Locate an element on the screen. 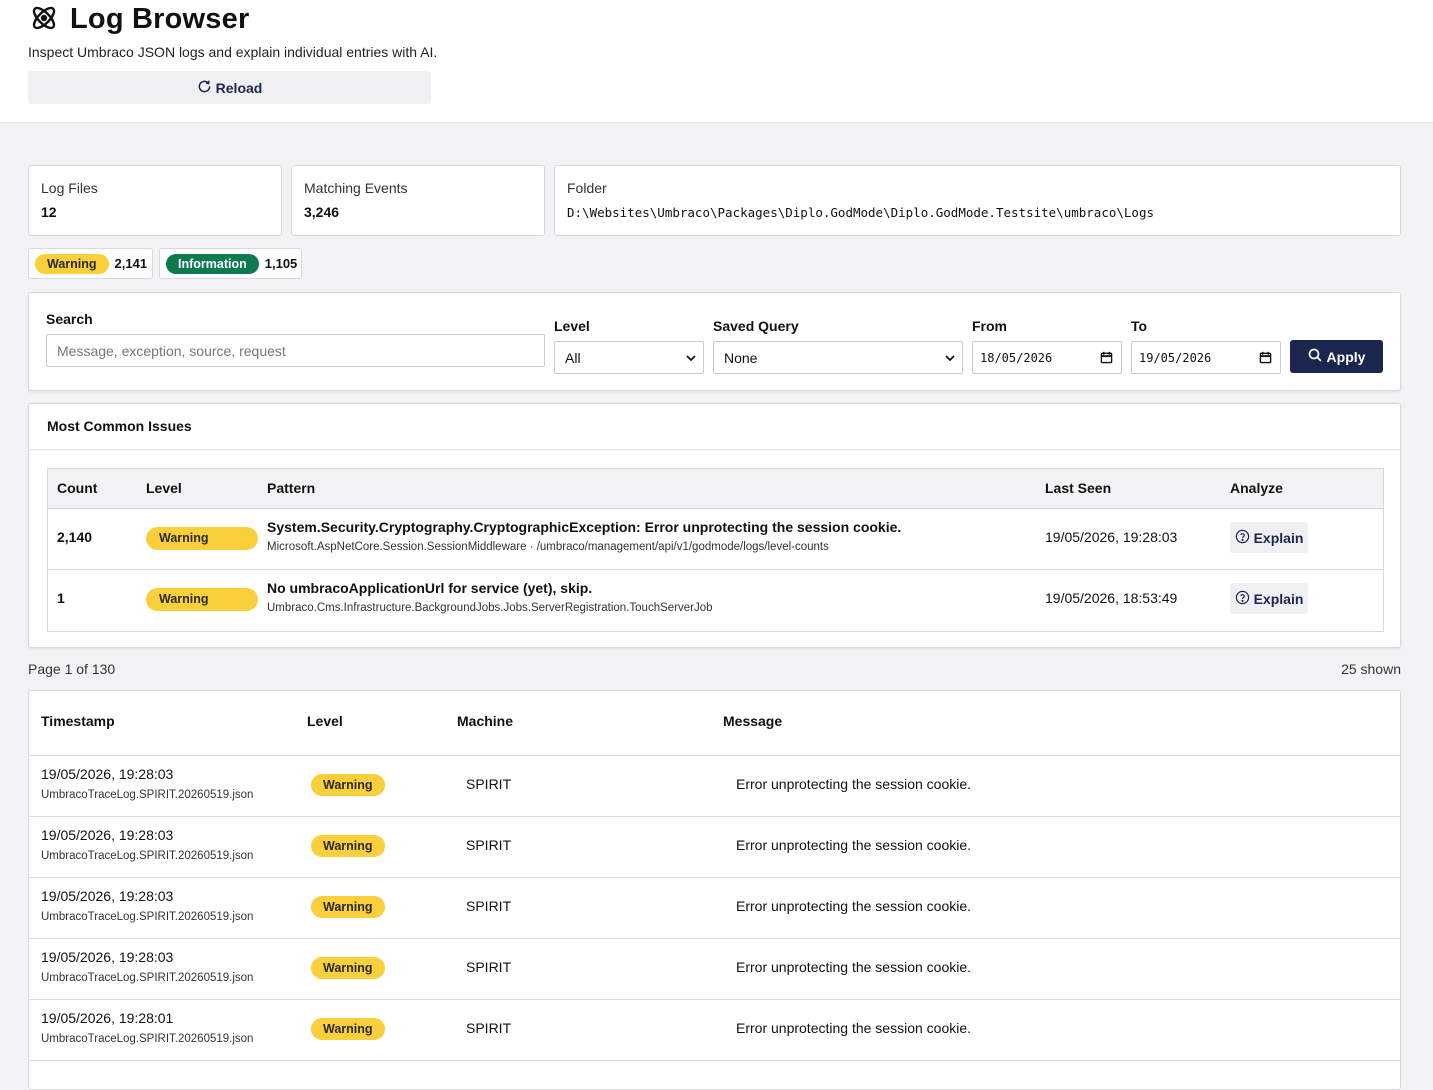  refresh-icon is located at coordinates (204, 88).